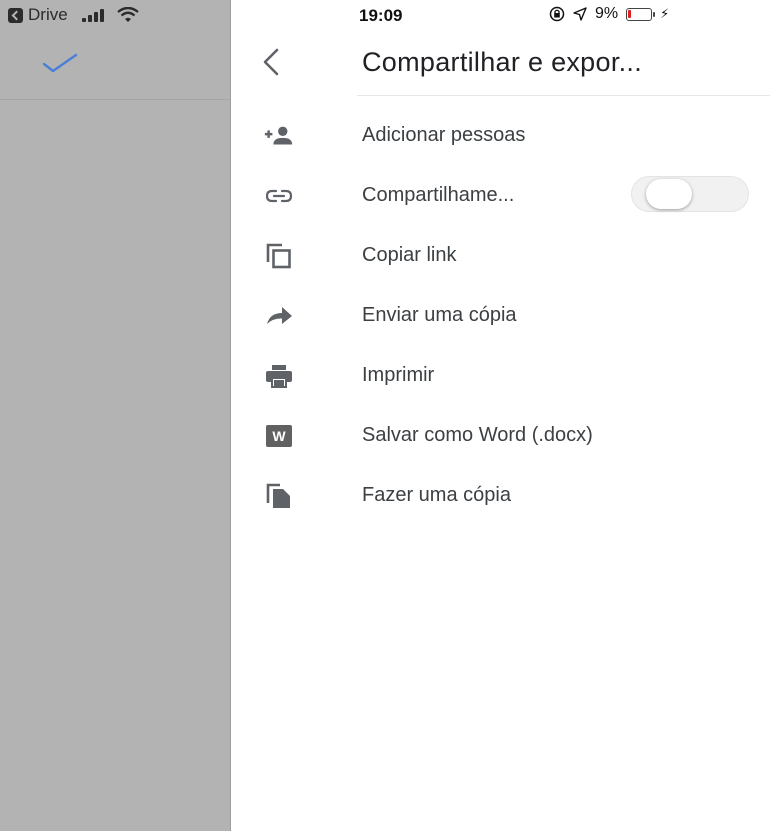 The width and height of the screenshot is (770, 831). Describe the element at coordinates (60, 63) in the screenshot. I see `check-icon` at that location.